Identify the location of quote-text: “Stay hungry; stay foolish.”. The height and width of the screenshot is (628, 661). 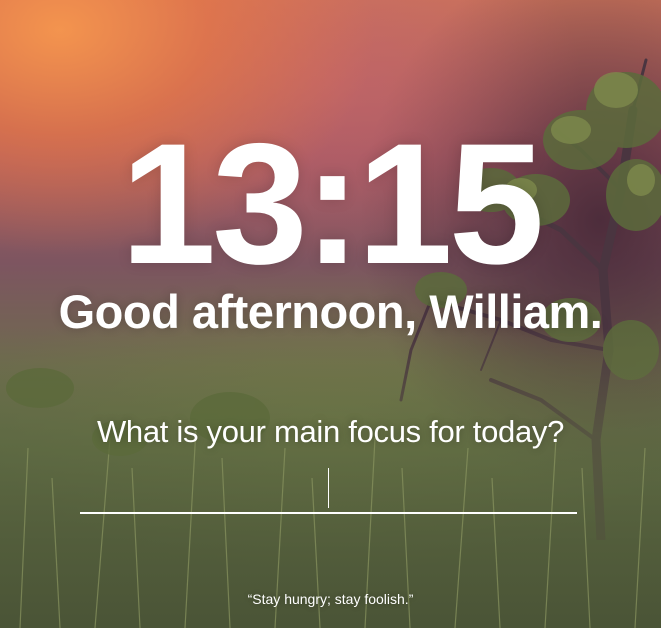
(330, 599).